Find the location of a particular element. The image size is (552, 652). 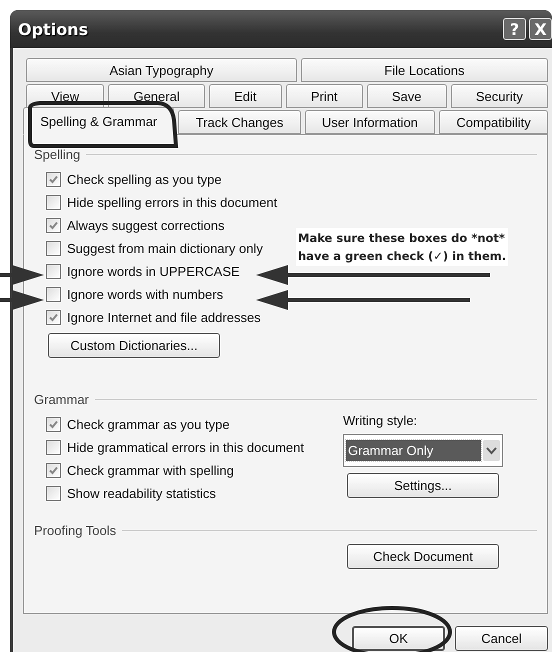

tab: File Locations is located at coordinates (424, 70).